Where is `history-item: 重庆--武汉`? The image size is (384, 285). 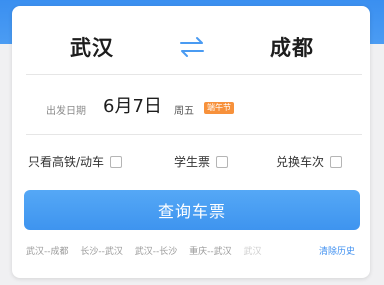
history-item: 重庆--武汉 is located at coordinates (210, 252).